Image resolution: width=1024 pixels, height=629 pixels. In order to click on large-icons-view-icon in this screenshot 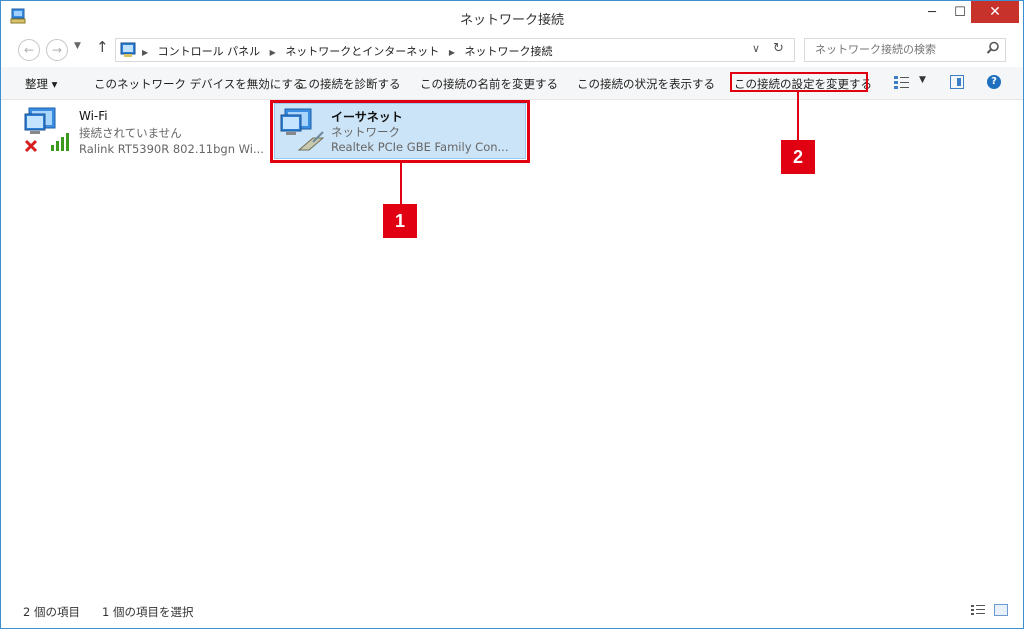, I will do `click(1001, 610)`.